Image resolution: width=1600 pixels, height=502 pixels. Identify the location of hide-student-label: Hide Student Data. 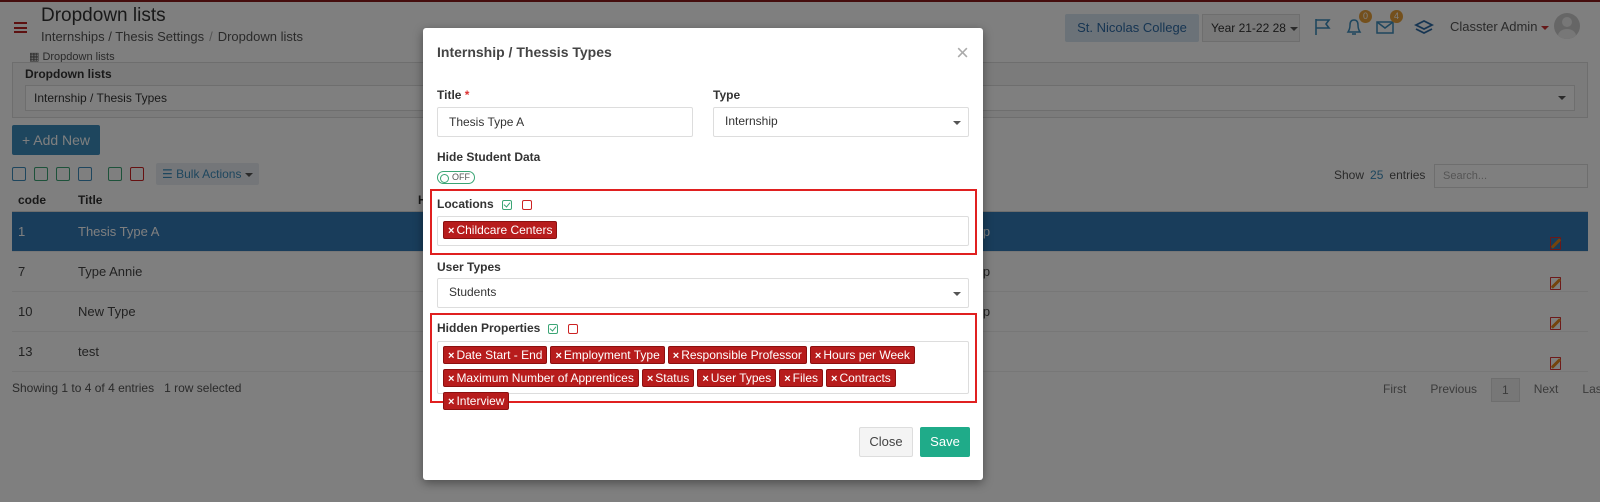
(489, 157).